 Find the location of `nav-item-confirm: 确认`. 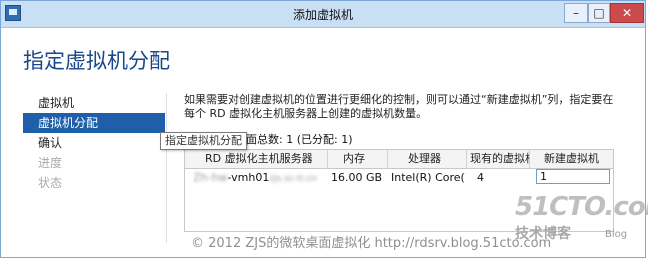

nav-item-confirm: 确认 is located at coordinates (94, 143).